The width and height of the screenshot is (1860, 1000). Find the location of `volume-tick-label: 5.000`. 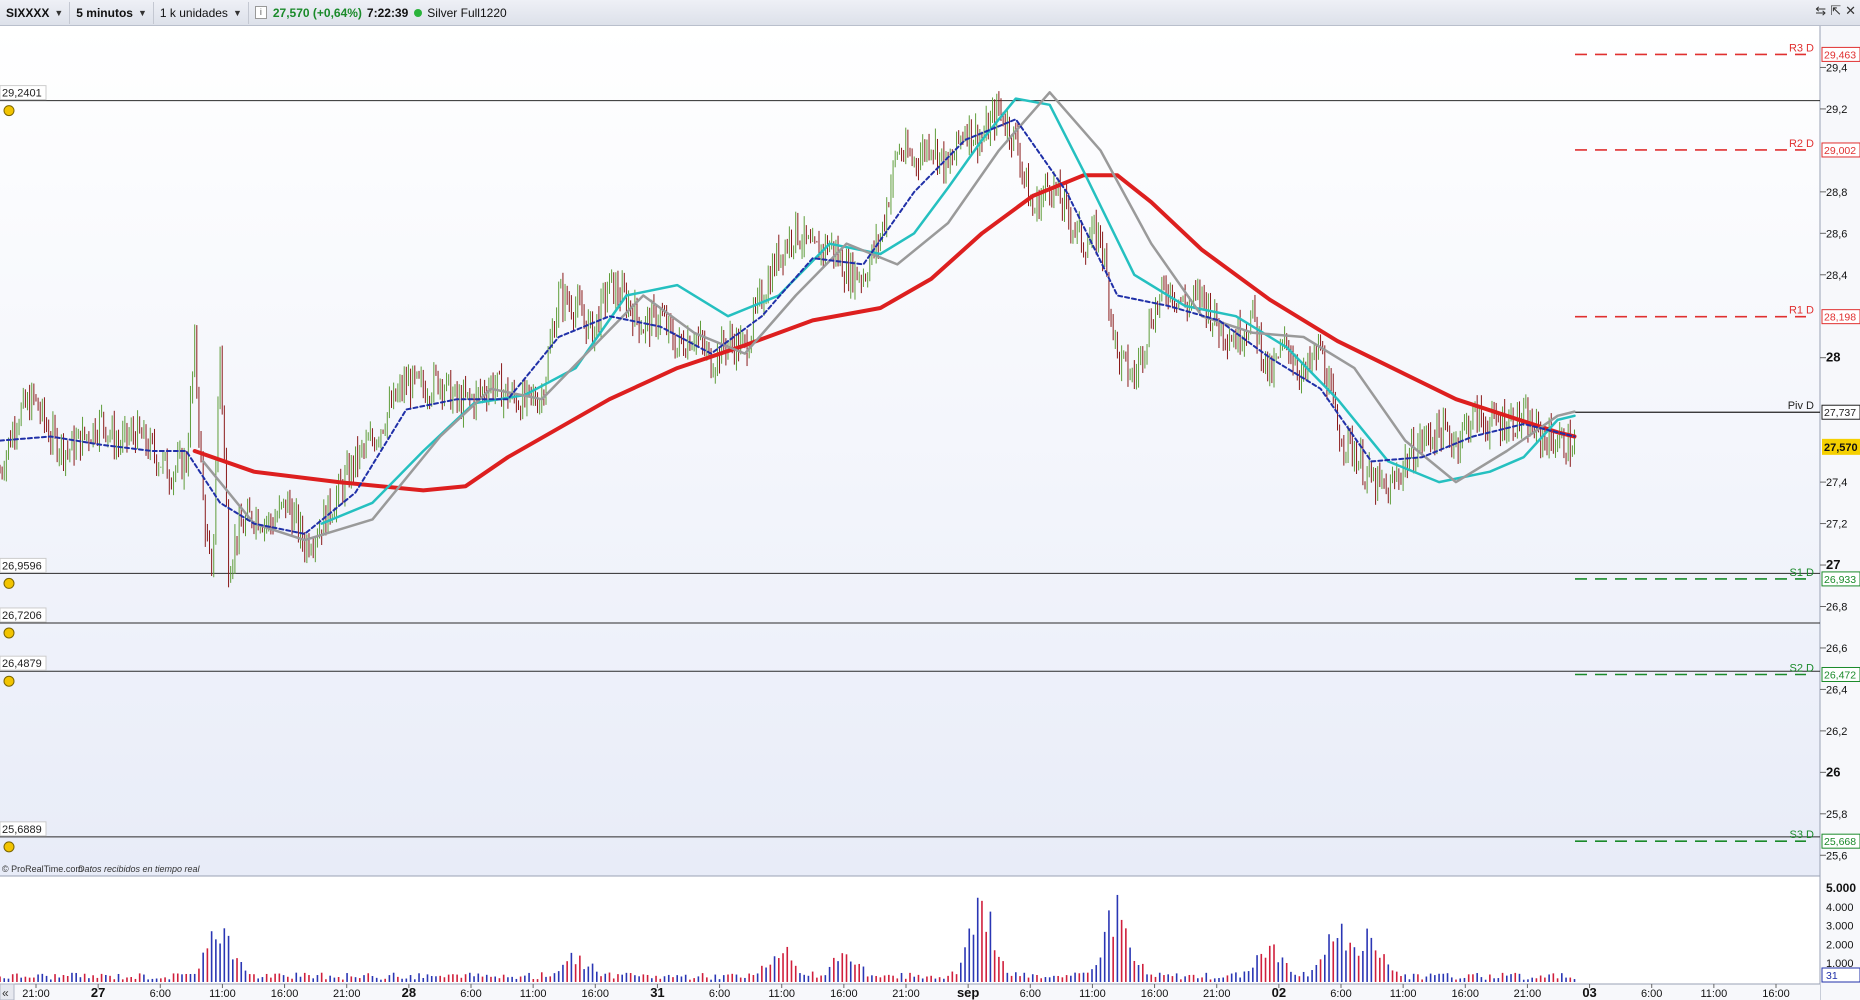

volume-tick-label: 5.000 is located at coordinates (1841, 888).